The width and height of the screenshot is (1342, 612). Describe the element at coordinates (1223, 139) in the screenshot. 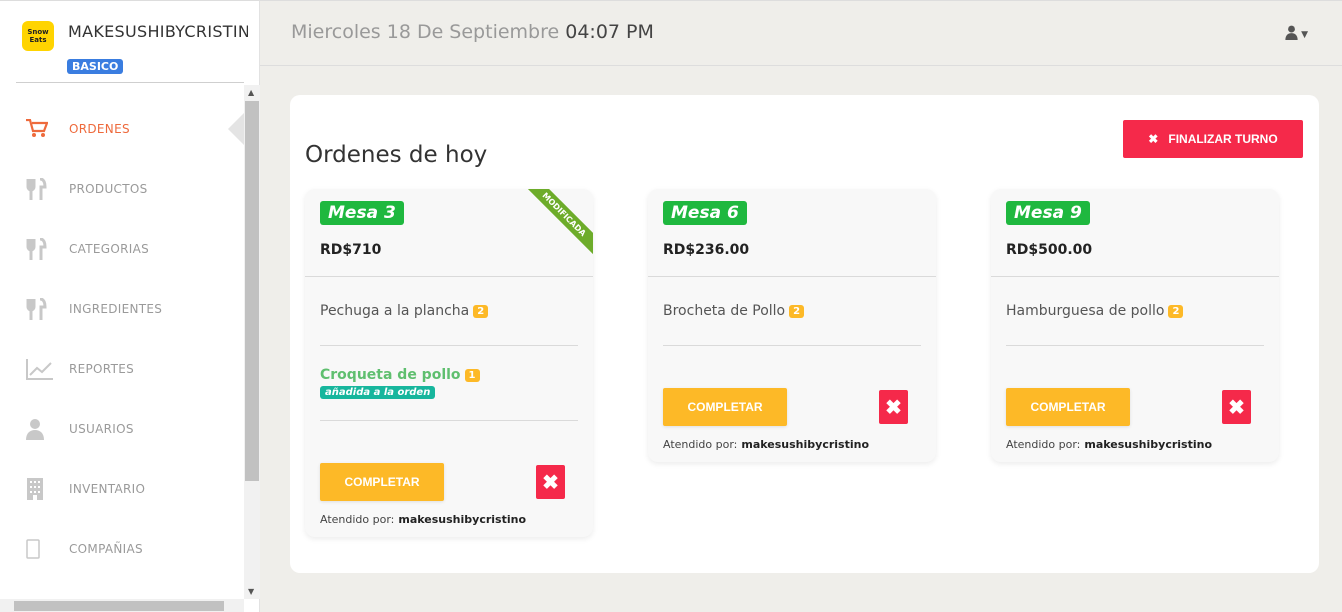

I see `end-shift-label: FINALIZAR TURNO` at that location.